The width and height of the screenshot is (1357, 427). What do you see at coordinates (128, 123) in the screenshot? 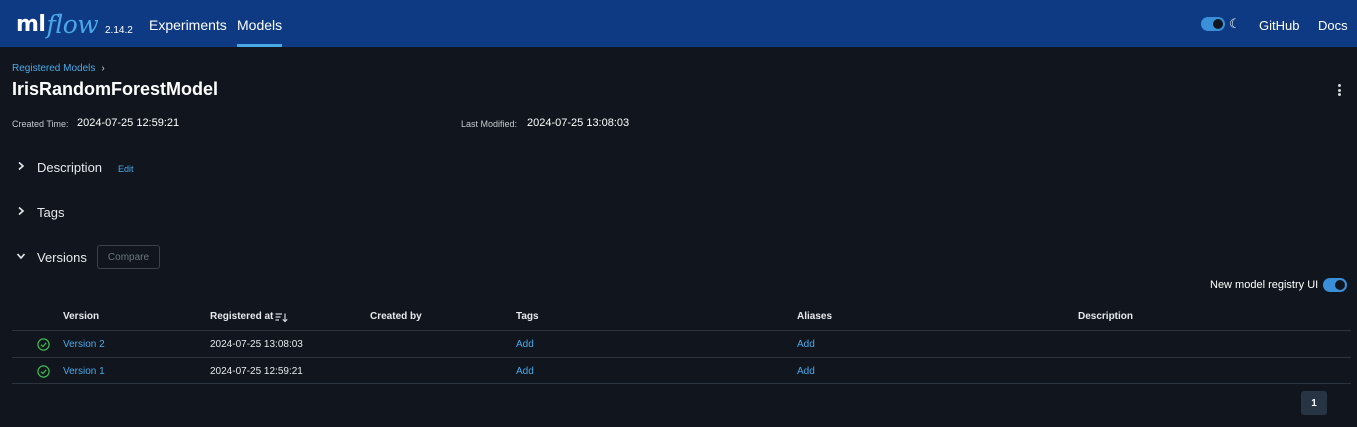
I see `created-time-value: 2024-07-25 12:59:21` at bounding box center [128, 123].